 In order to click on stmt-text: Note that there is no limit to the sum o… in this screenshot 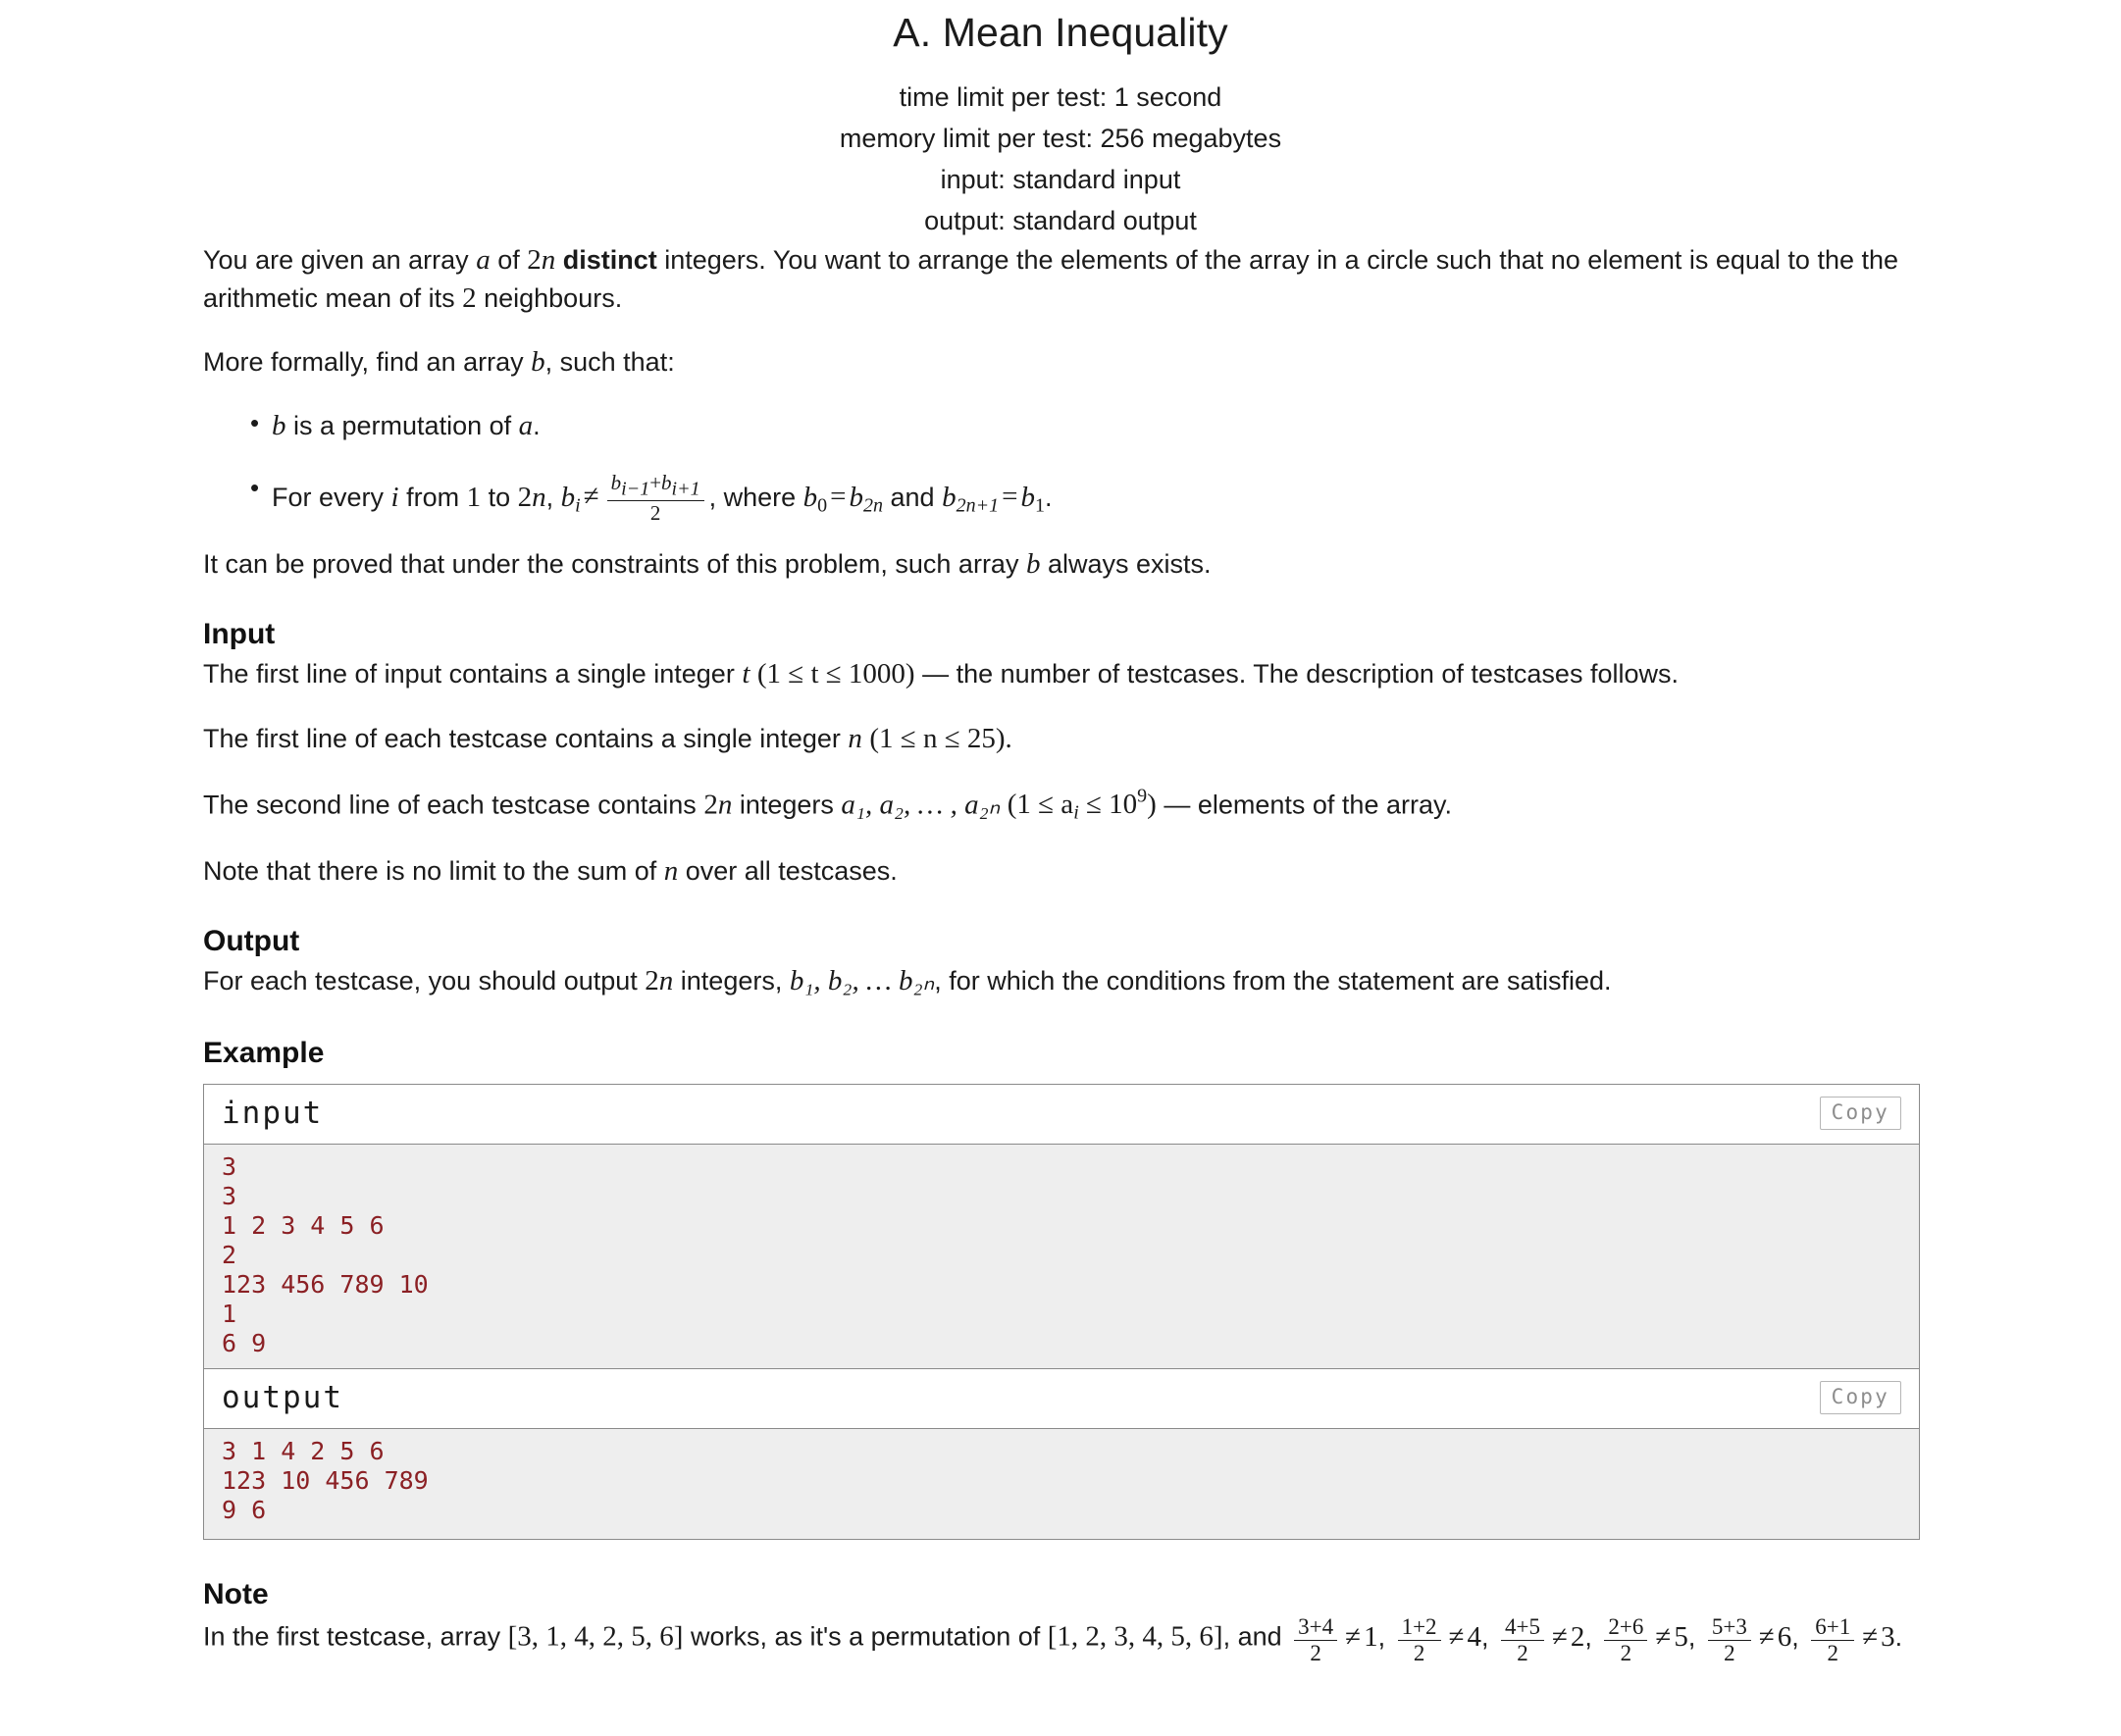, I will do `click(433, 871)`.